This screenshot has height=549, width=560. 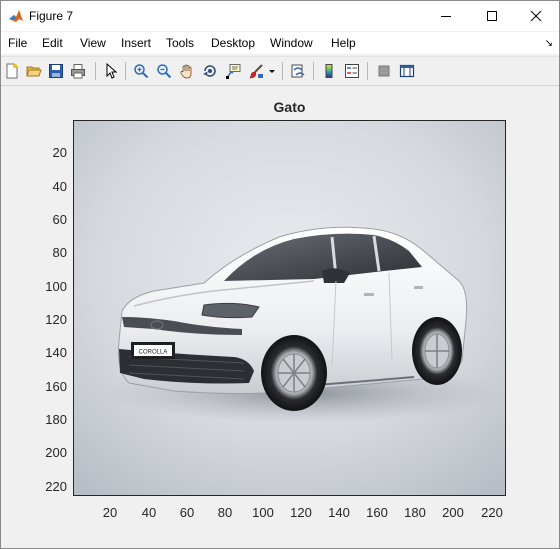 I want to click on new-figure-icon, so click(x=12, y=71).